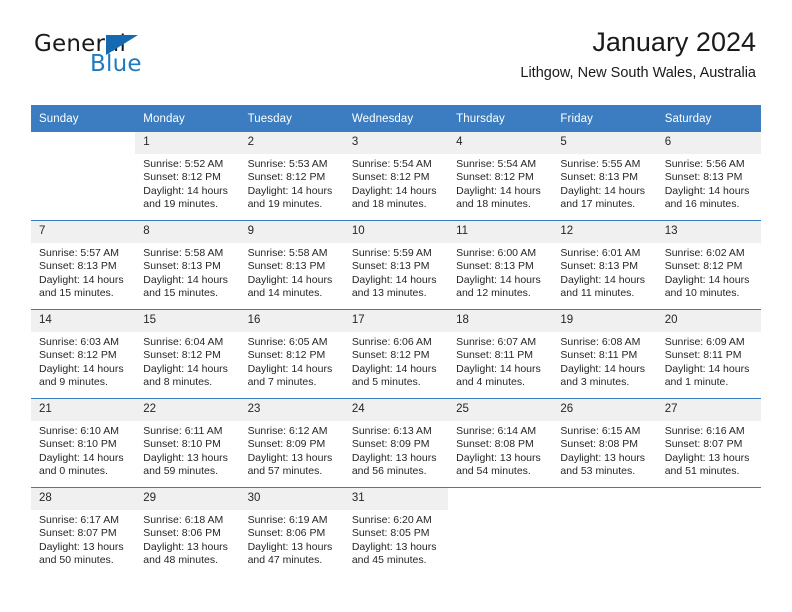 Image resolution: width=792 pixels, height=612 pixels. Describe the element at coordinates (182, 444) in the screenshot. I see `day-info-line: Sunset: 8:10 PM` at that location.